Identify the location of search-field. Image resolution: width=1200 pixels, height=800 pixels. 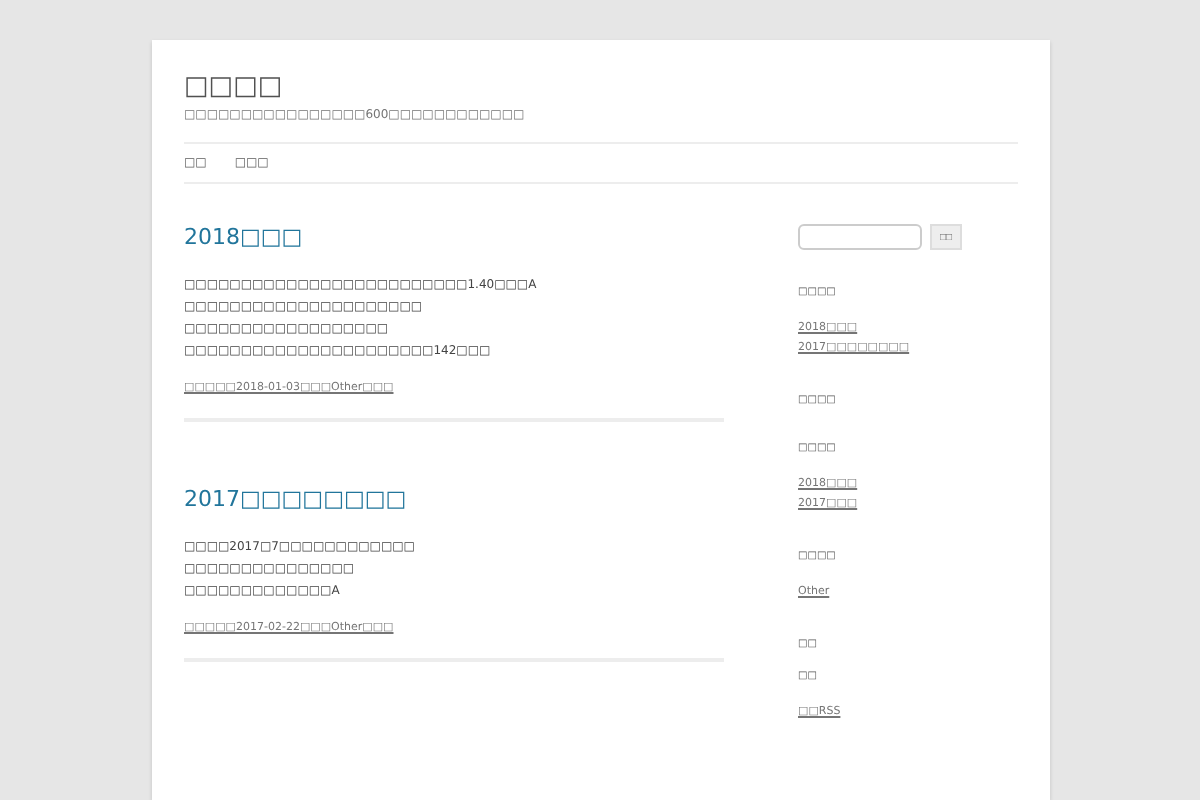
(860, 237).